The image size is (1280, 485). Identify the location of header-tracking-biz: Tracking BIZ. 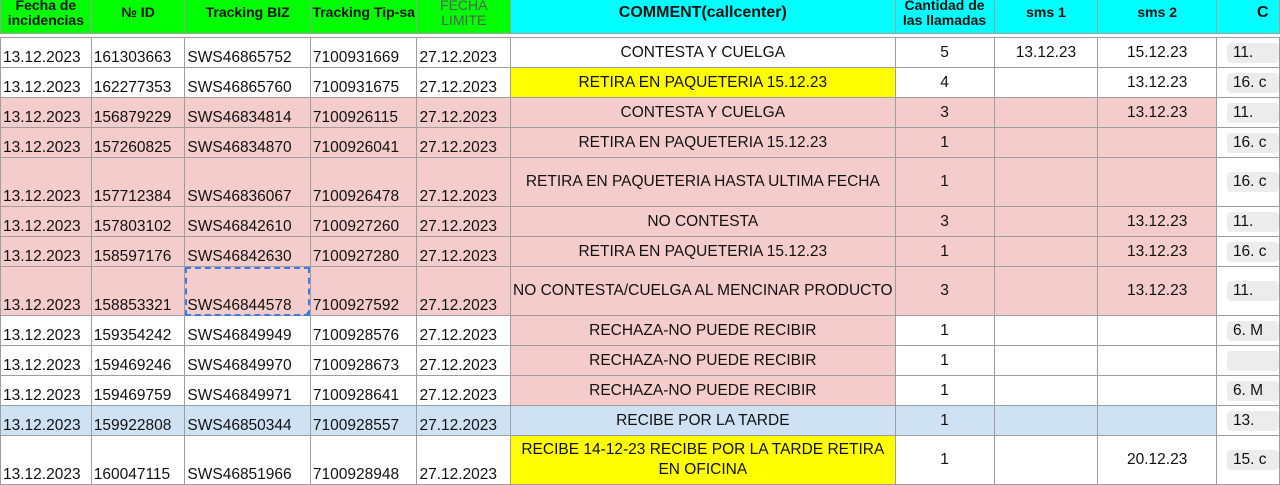
(247, 17).